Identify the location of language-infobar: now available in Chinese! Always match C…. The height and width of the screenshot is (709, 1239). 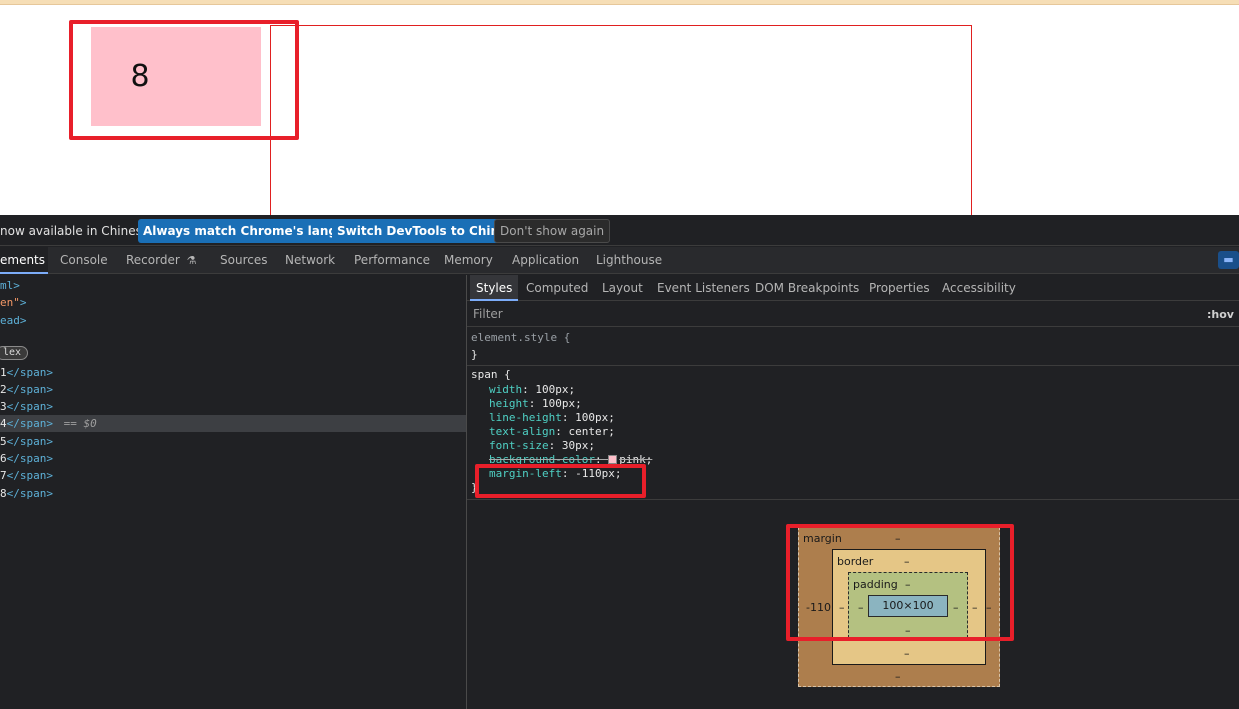
(619, 230).